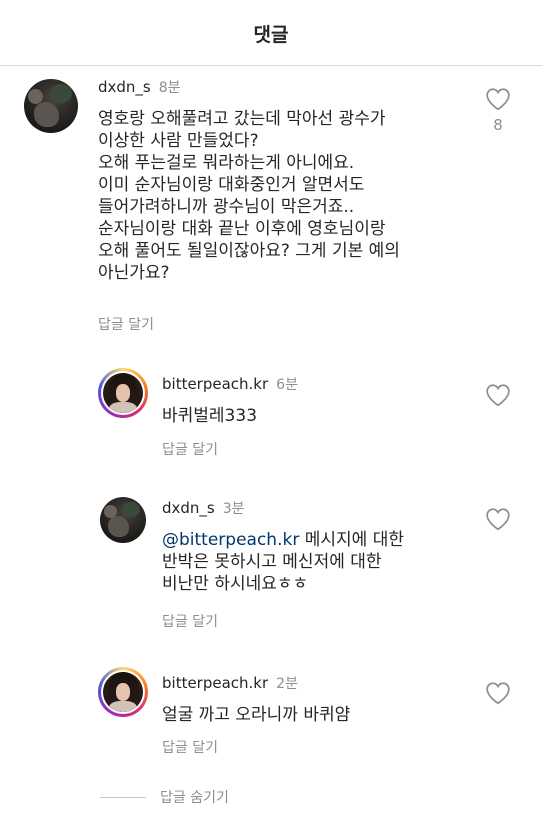 Image resolution: width=542 pixels, height=832 pixels. What do you see at coordinates (256, 715) in the screenshot?
I see `comment-text: 얼굴 까고 오라니까 바퀴얌` at bounding box center [256, 715].